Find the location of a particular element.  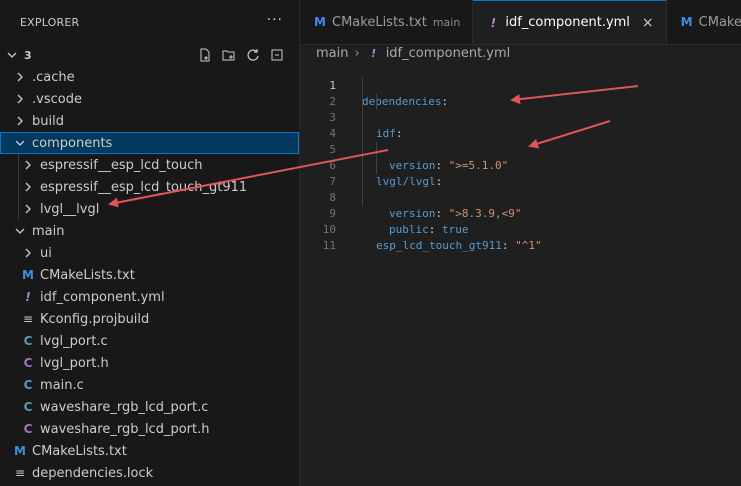

tree-label: espressif__esp_lcd_touch_gt911 is located at coordinates (144, 187).